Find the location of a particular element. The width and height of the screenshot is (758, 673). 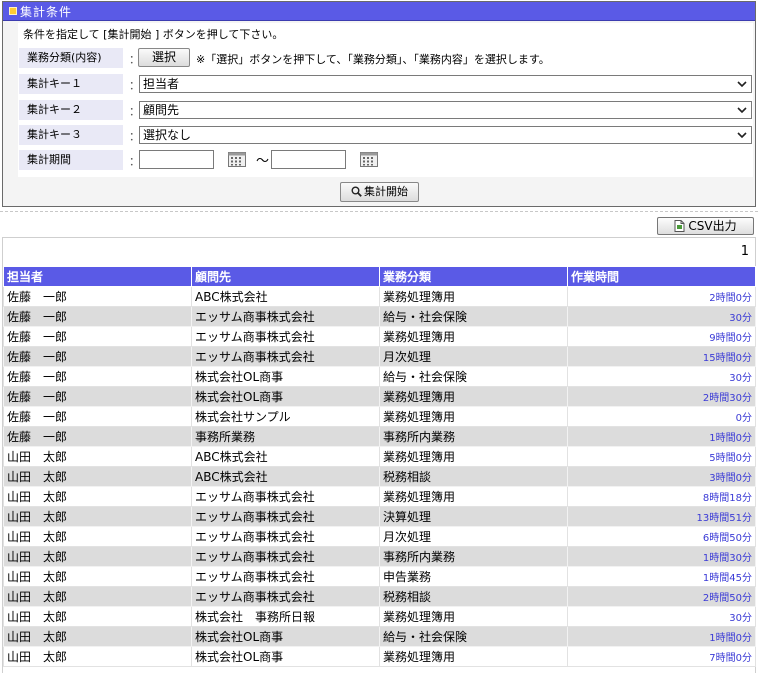

table-row: 山田 太郎 株式会社OL商事 給与・社会保険 1時間0分 is located at coordinates (379, 636).